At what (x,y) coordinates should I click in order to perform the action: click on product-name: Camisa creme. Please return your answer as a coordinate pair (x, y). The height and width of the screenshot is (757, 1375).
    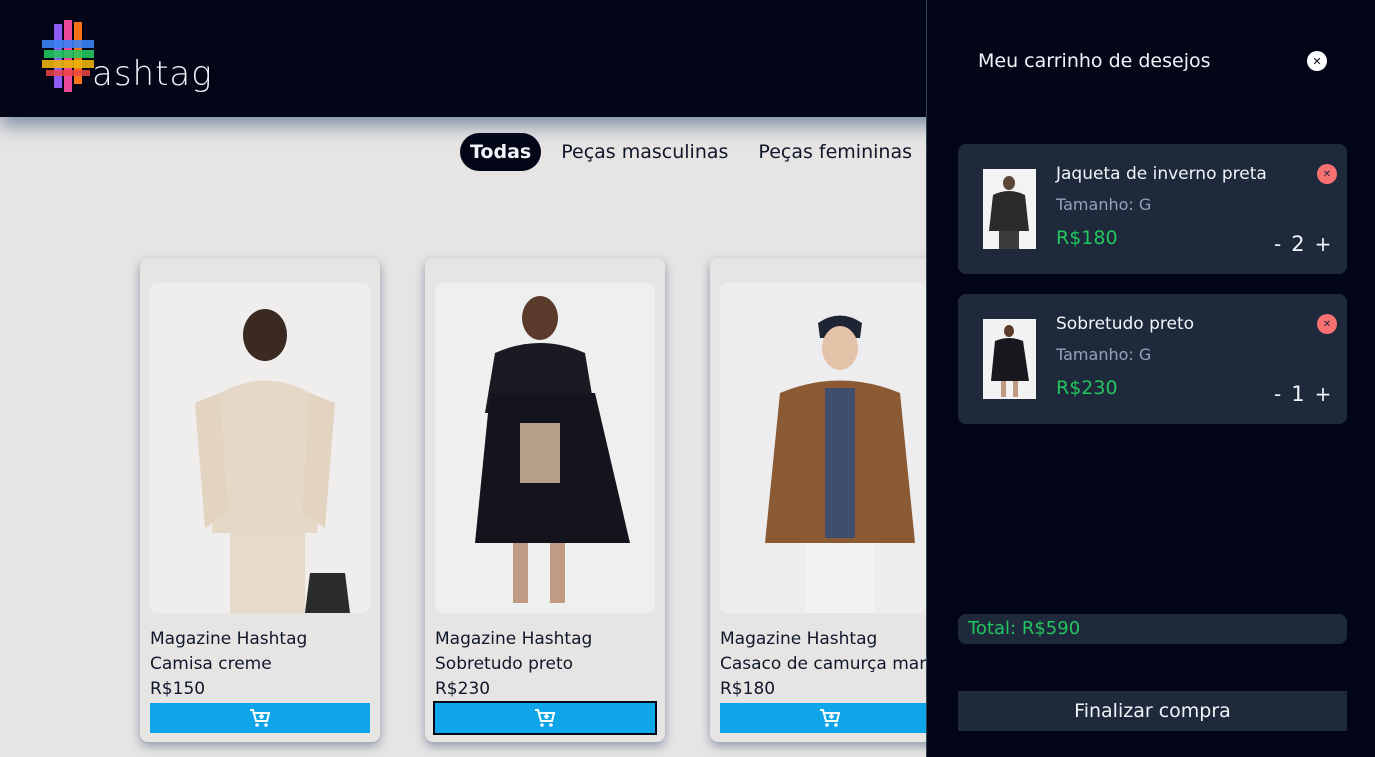
    Looking at the image, I should click on (211, 664).